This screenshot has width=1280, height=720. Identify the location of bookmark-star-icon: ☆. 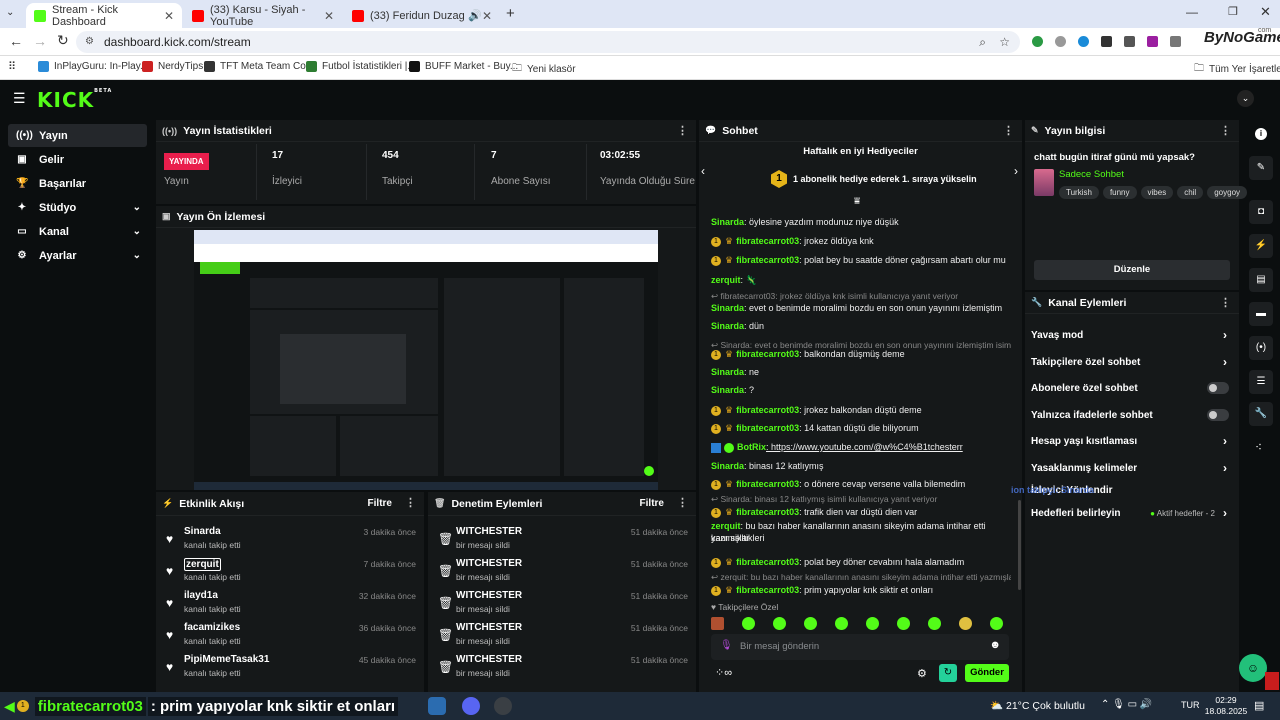
(1004, 42).